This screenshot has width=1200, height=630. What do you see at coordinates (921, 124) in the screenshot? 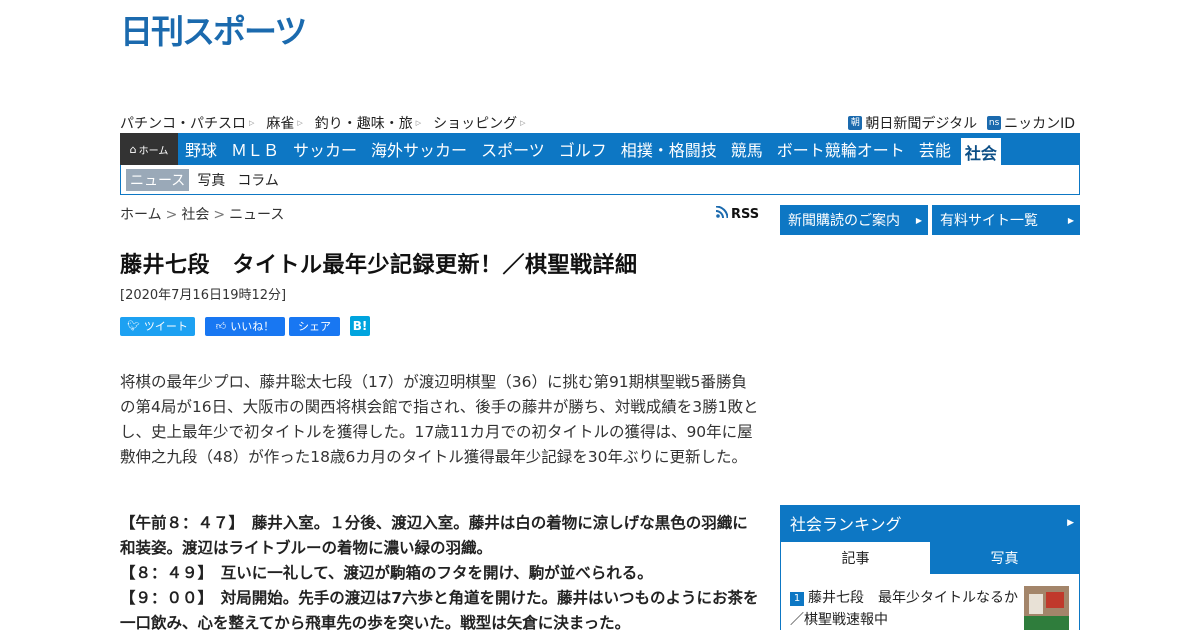
I see `asahi-digital-label: 朝日新聞デジタル` at bounding box center [921, 124].